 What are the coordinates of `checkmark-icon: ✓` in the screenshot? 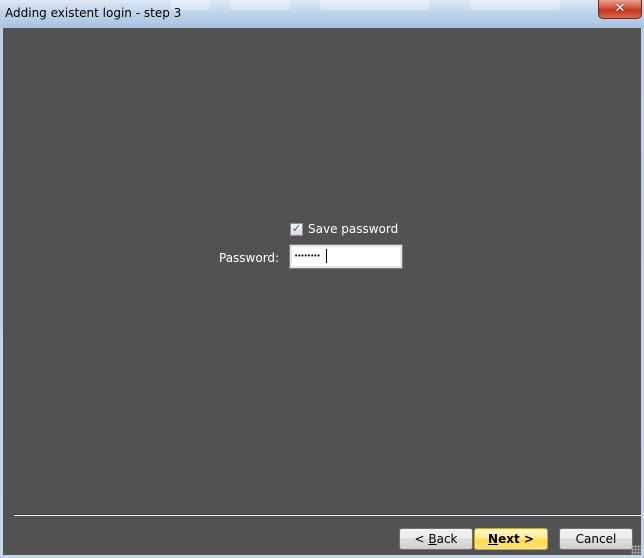 It's located at (296, 228).